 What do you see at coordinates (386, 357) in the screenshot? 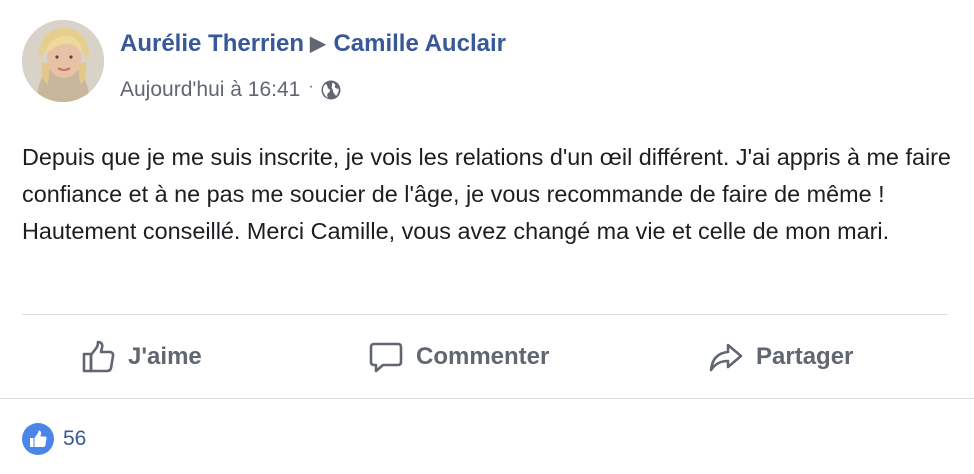
I see `comment-icon` at bounding box center [386, 357].